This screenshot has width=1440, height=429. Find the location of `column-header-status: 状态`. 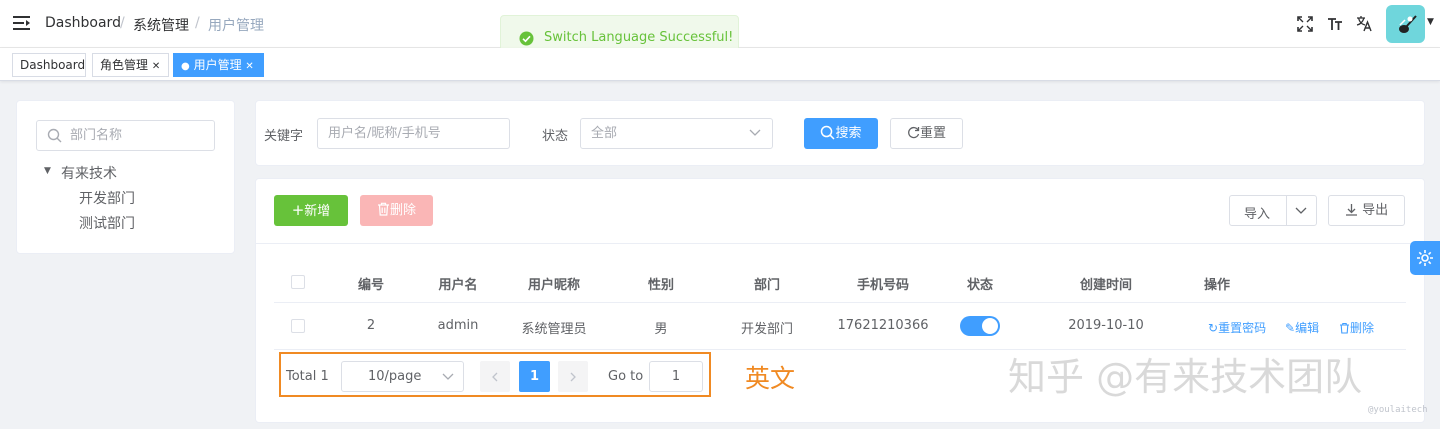

column-header-status: 状态 is located at coordinates (980, 285).